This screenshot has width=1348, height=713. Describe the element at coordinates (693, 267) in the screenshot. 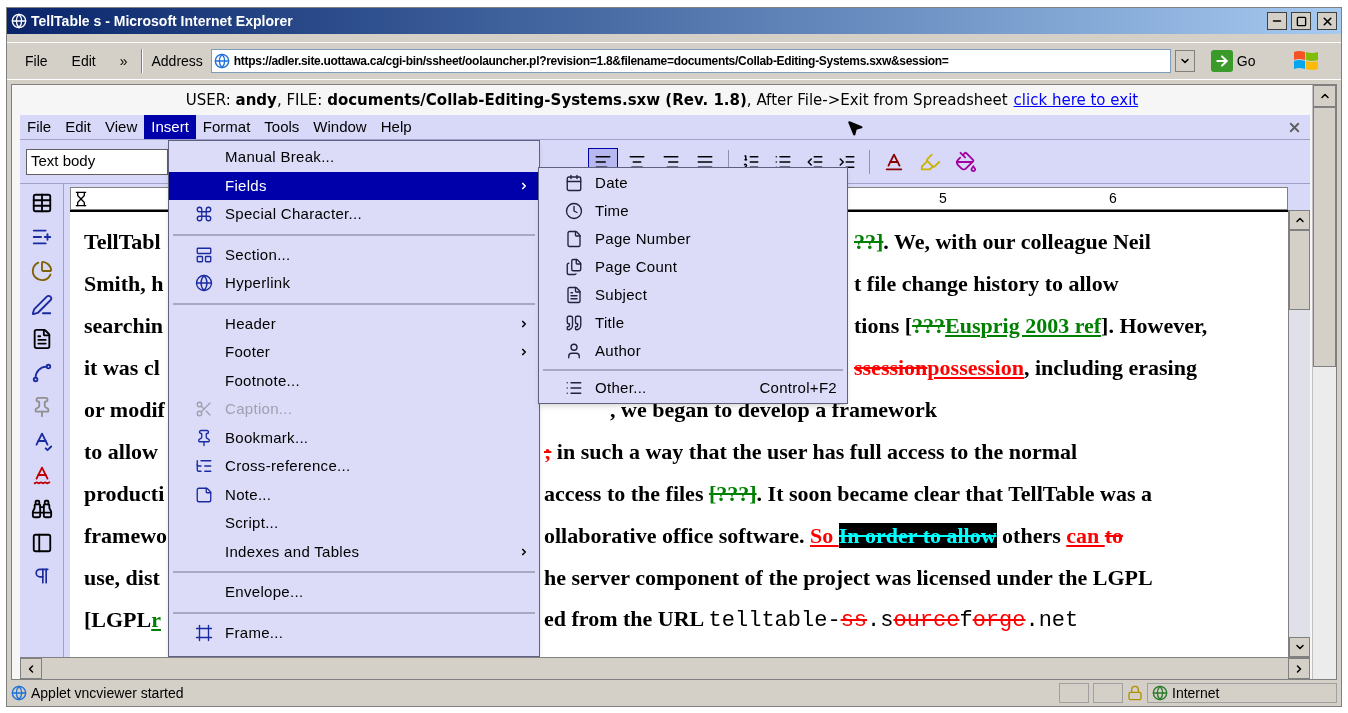

I see `menu-item: Page Count` at that location.